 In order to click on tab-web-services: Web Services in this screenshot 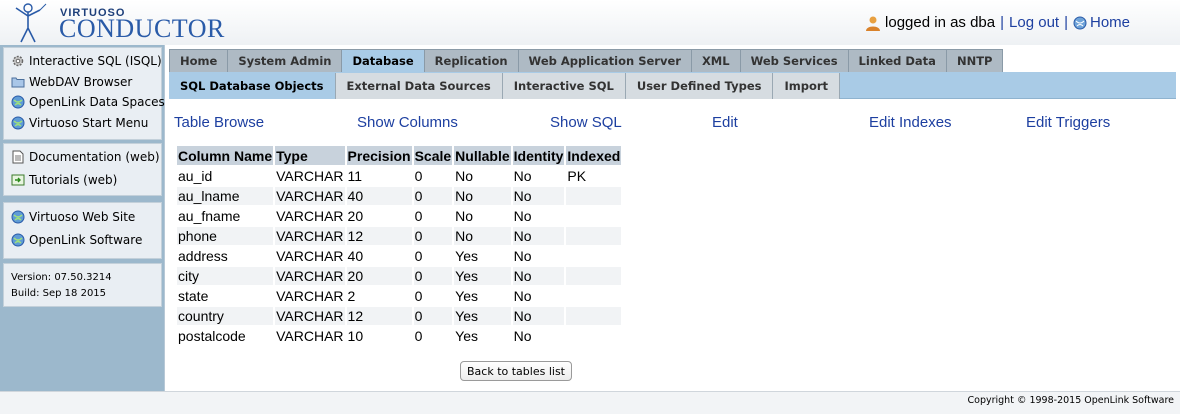, I will do `click(793, 60)`.